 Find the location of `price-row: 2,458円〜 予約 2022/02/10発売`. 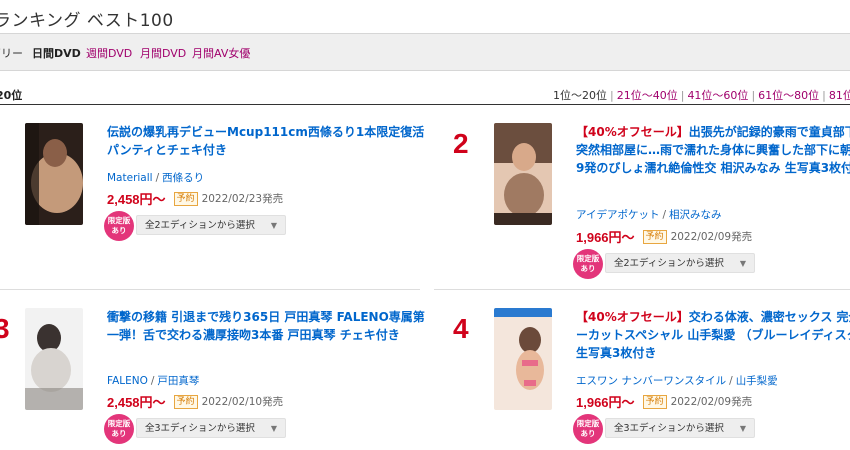

price-row: 2,458円〜 予約 2022/02/10発売 is located at coordinates (195, 400).